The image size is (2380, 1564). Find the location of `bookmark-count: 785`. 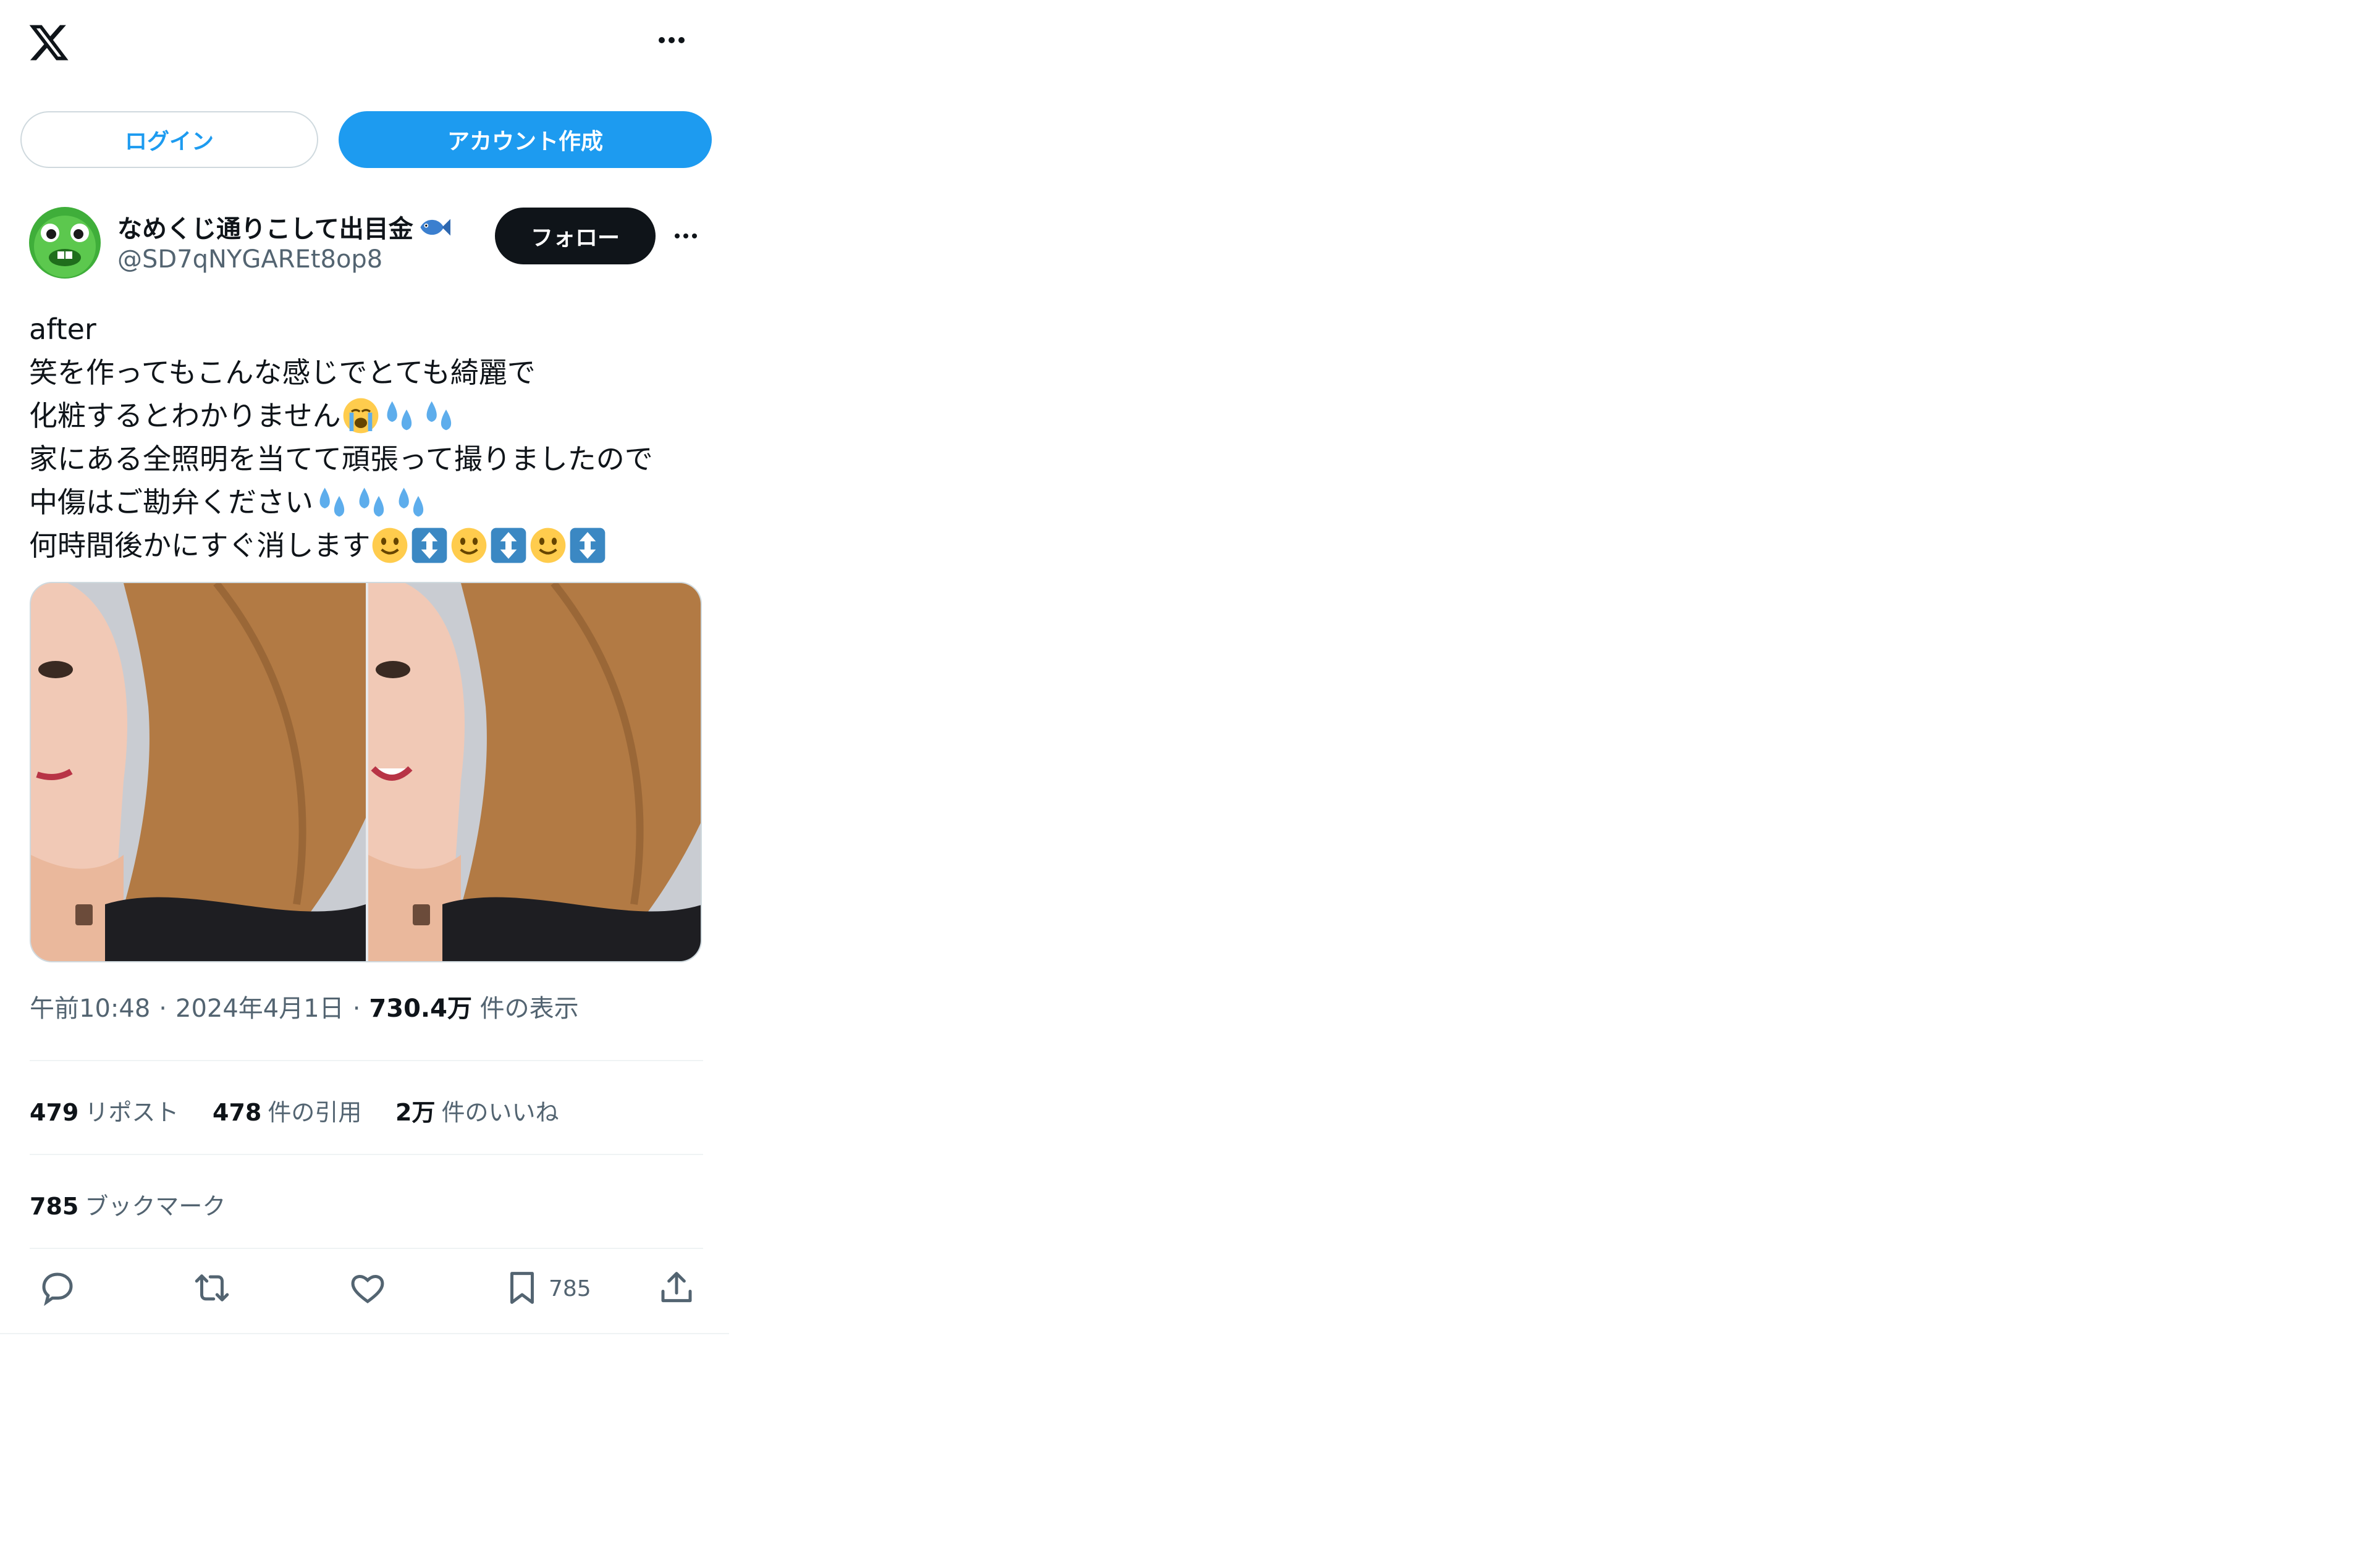

bookmark-count: 785 is located at coordinates (570, 1288).